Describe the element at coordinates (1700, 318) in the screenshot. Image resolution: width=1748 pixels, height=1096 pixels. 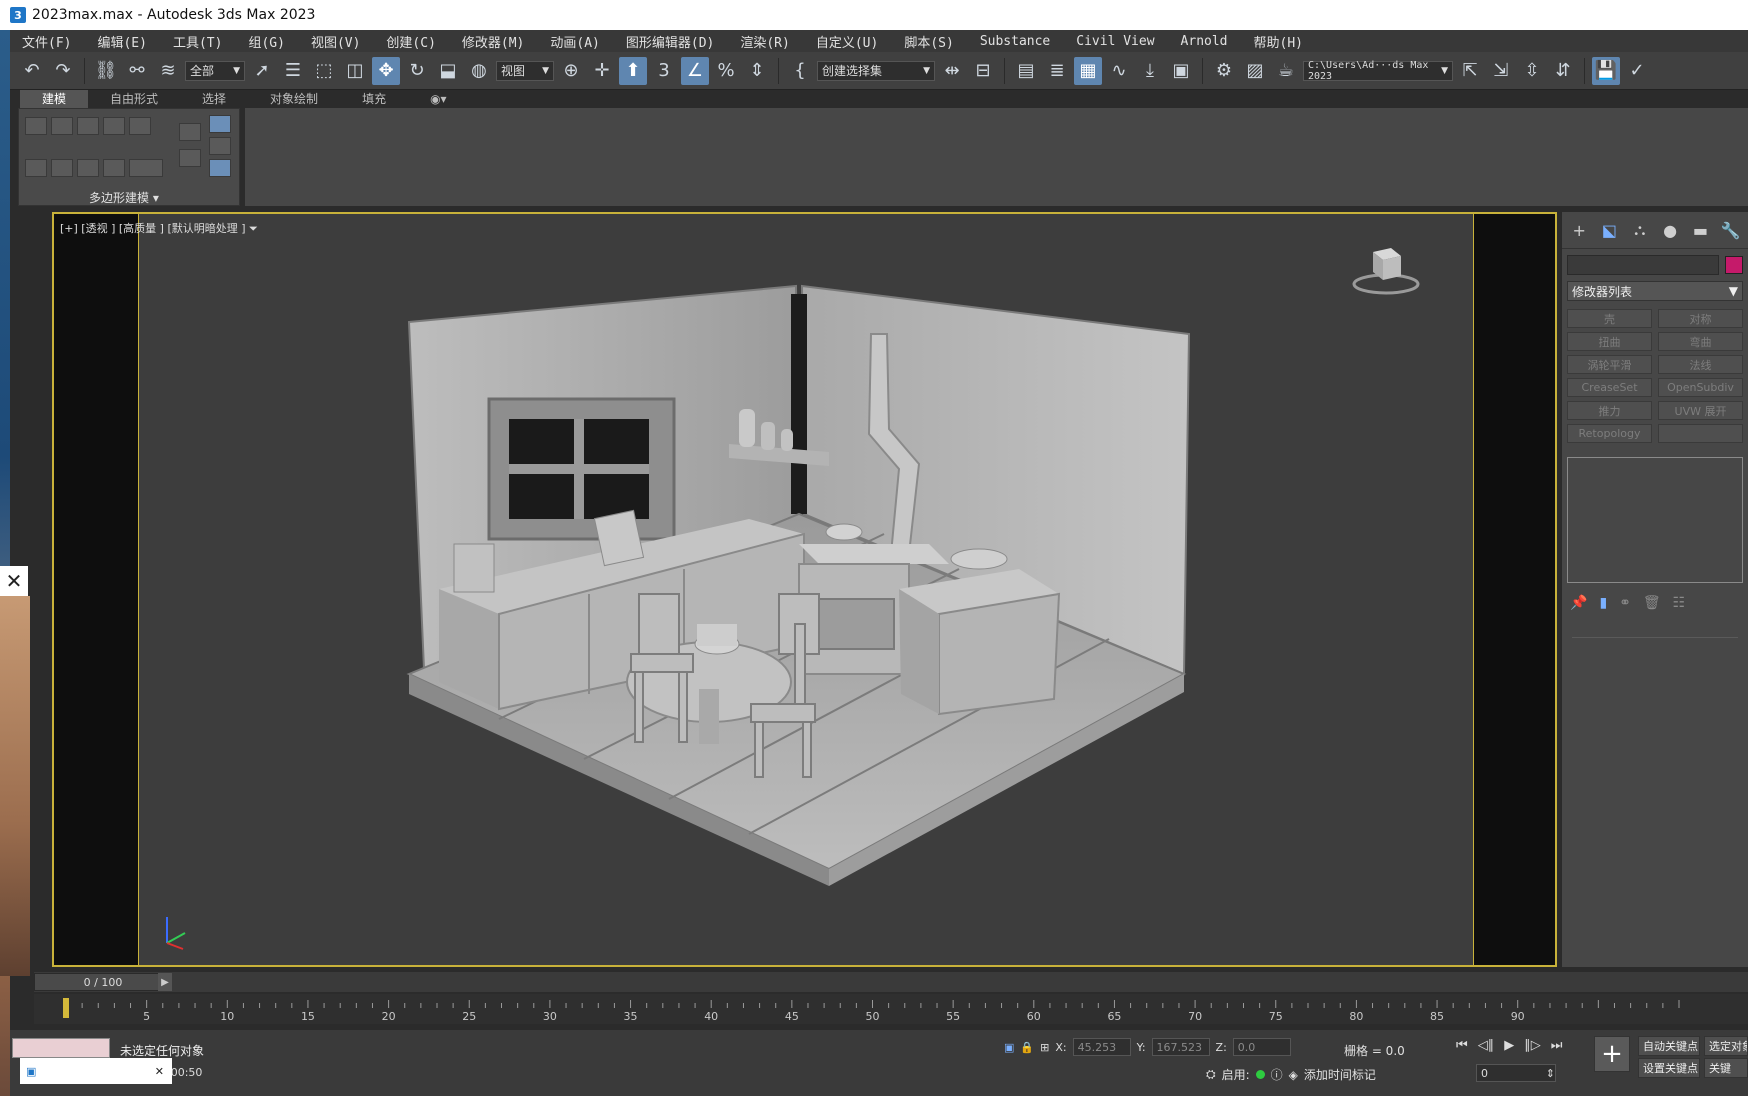
I see `modifier-symmetry-button: 对称` at that location.